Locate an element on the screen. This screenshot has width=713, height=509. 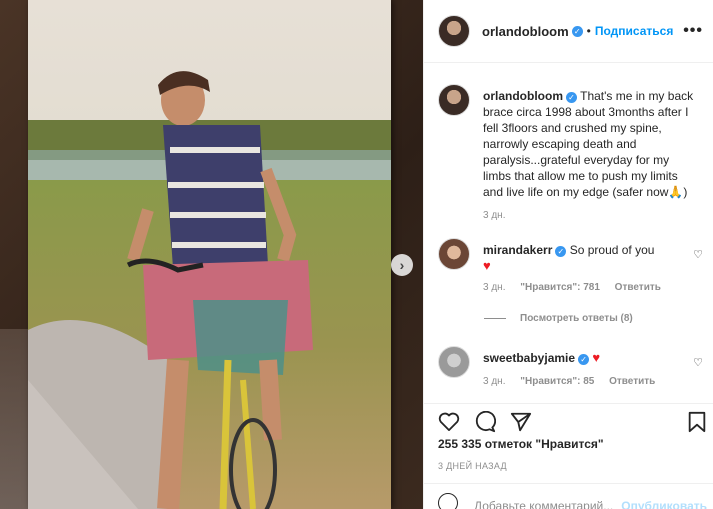
comment-meta: 3 дн. "Нравится": 85 Ответить is located at coordinates (580, 381).